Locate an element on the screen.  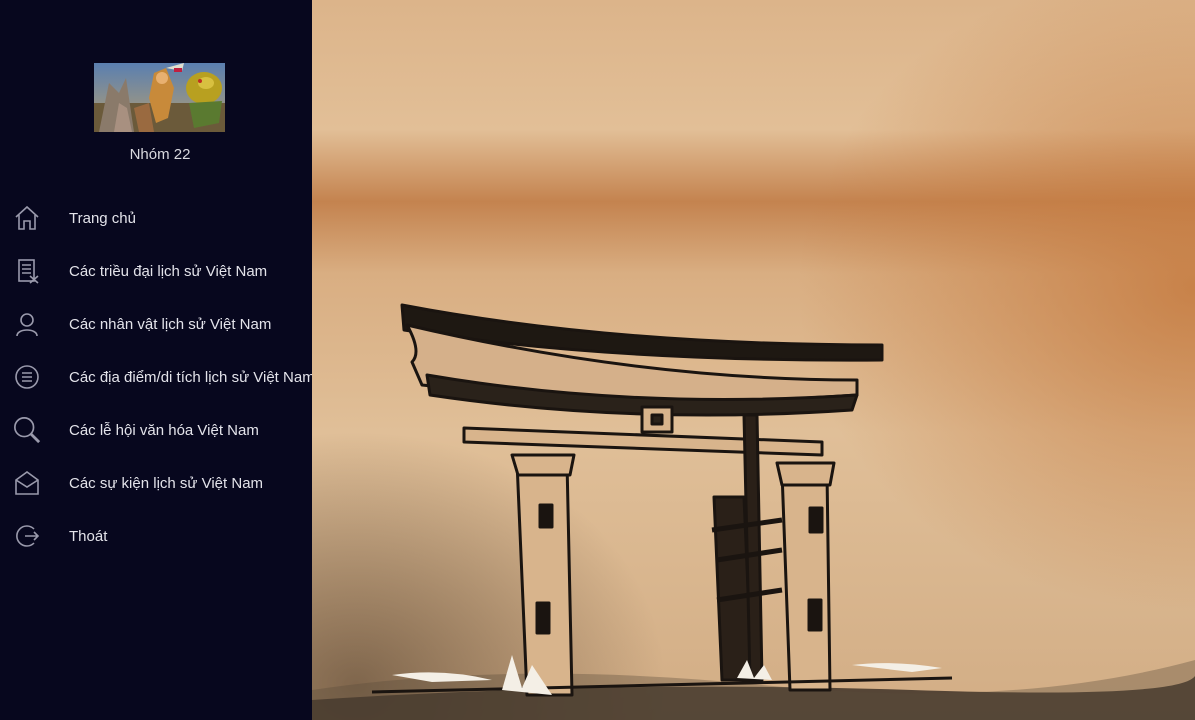
group-logo-image is located at coordinates (159, 97).